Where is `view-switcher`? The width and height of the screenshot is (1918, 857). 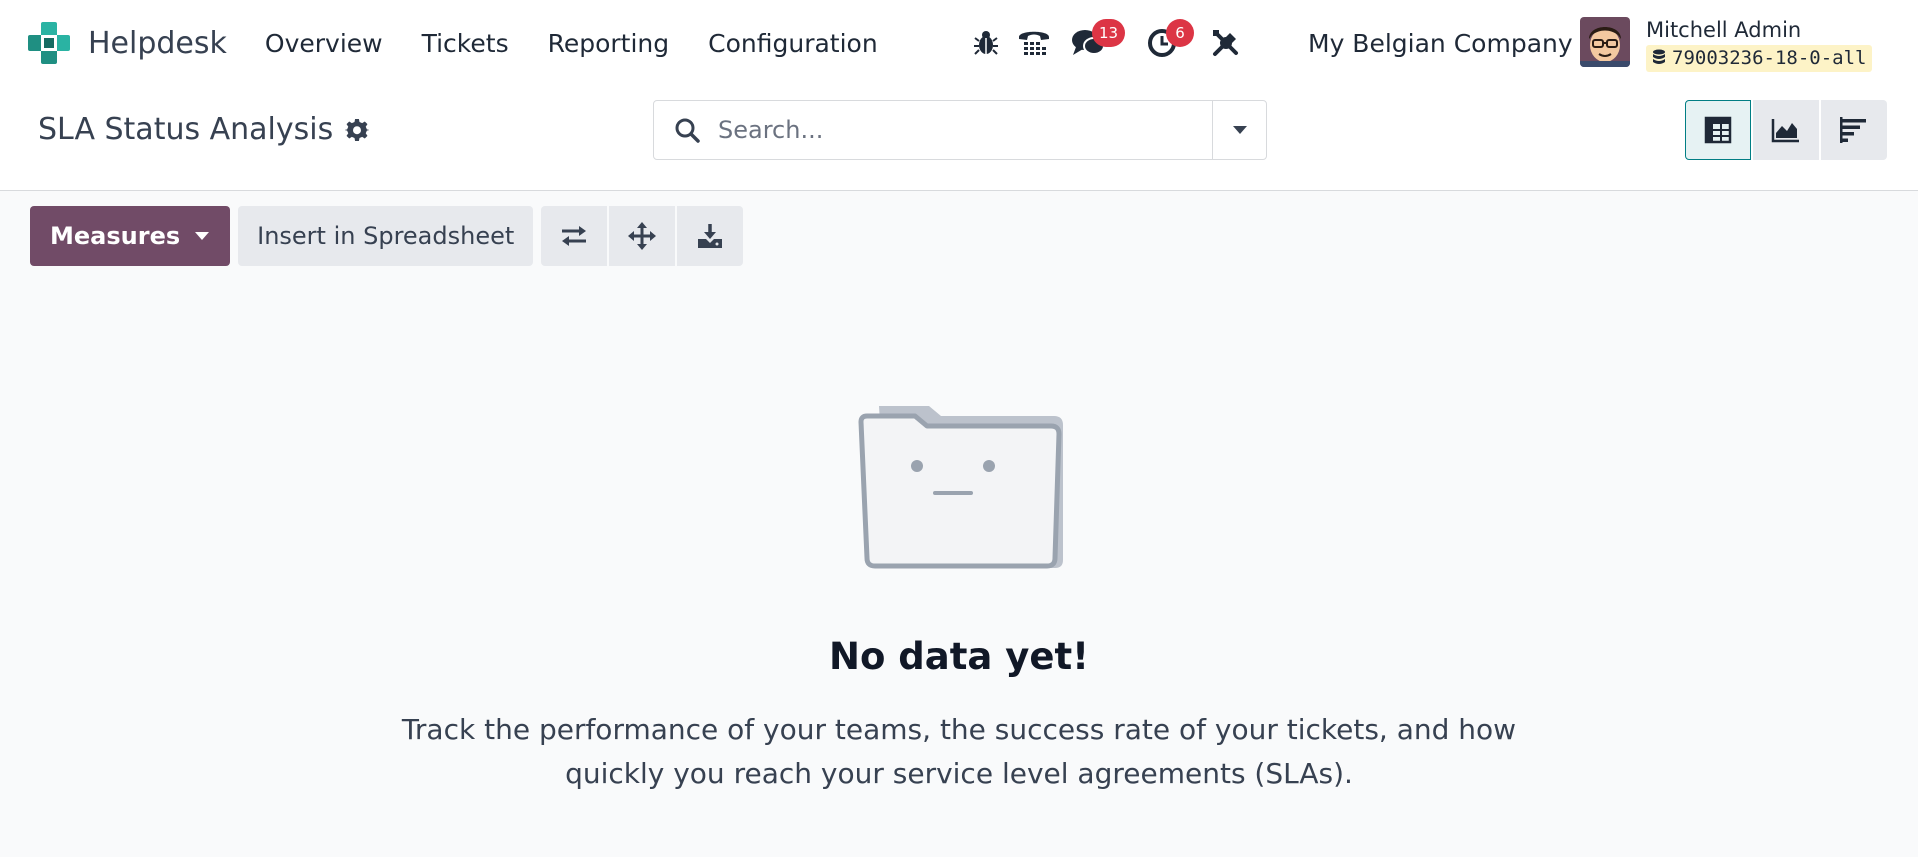
view-switcher is located at coordinates (1786, 130).